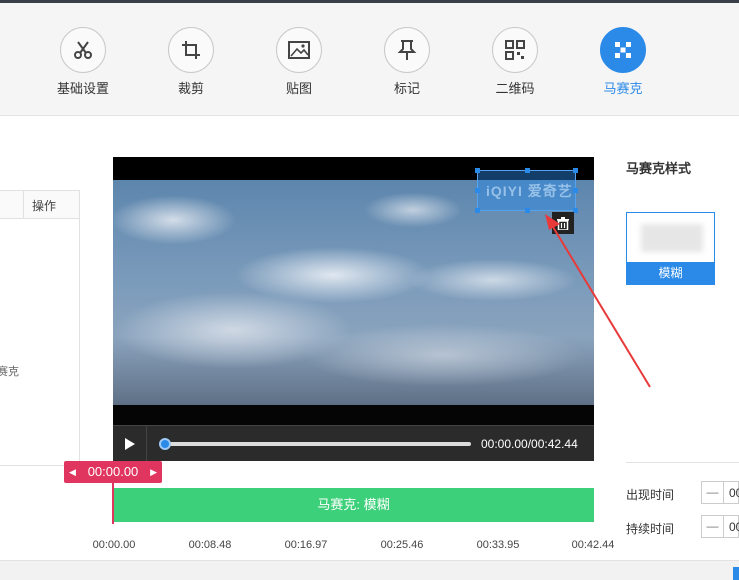 The image size is (739, 580). What do you see at coordinates (672, 238) in the screenshot?
I see `blur-preview` at bounding box center [672, 238].